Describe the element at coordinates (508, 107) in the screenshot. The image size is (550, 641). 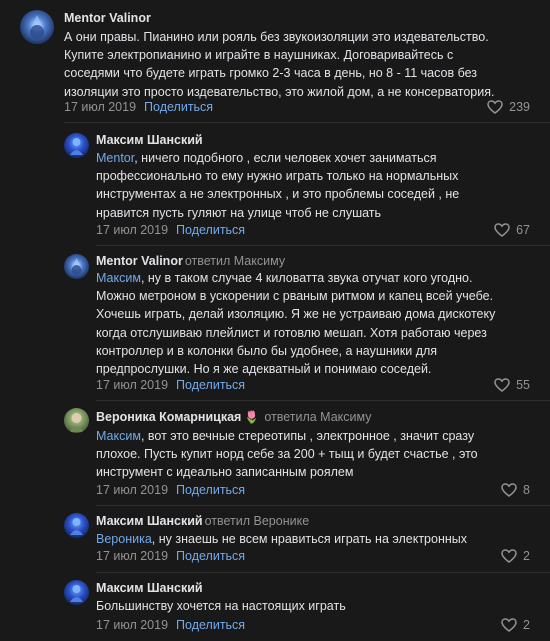
I see `like-button: 239` at that location.